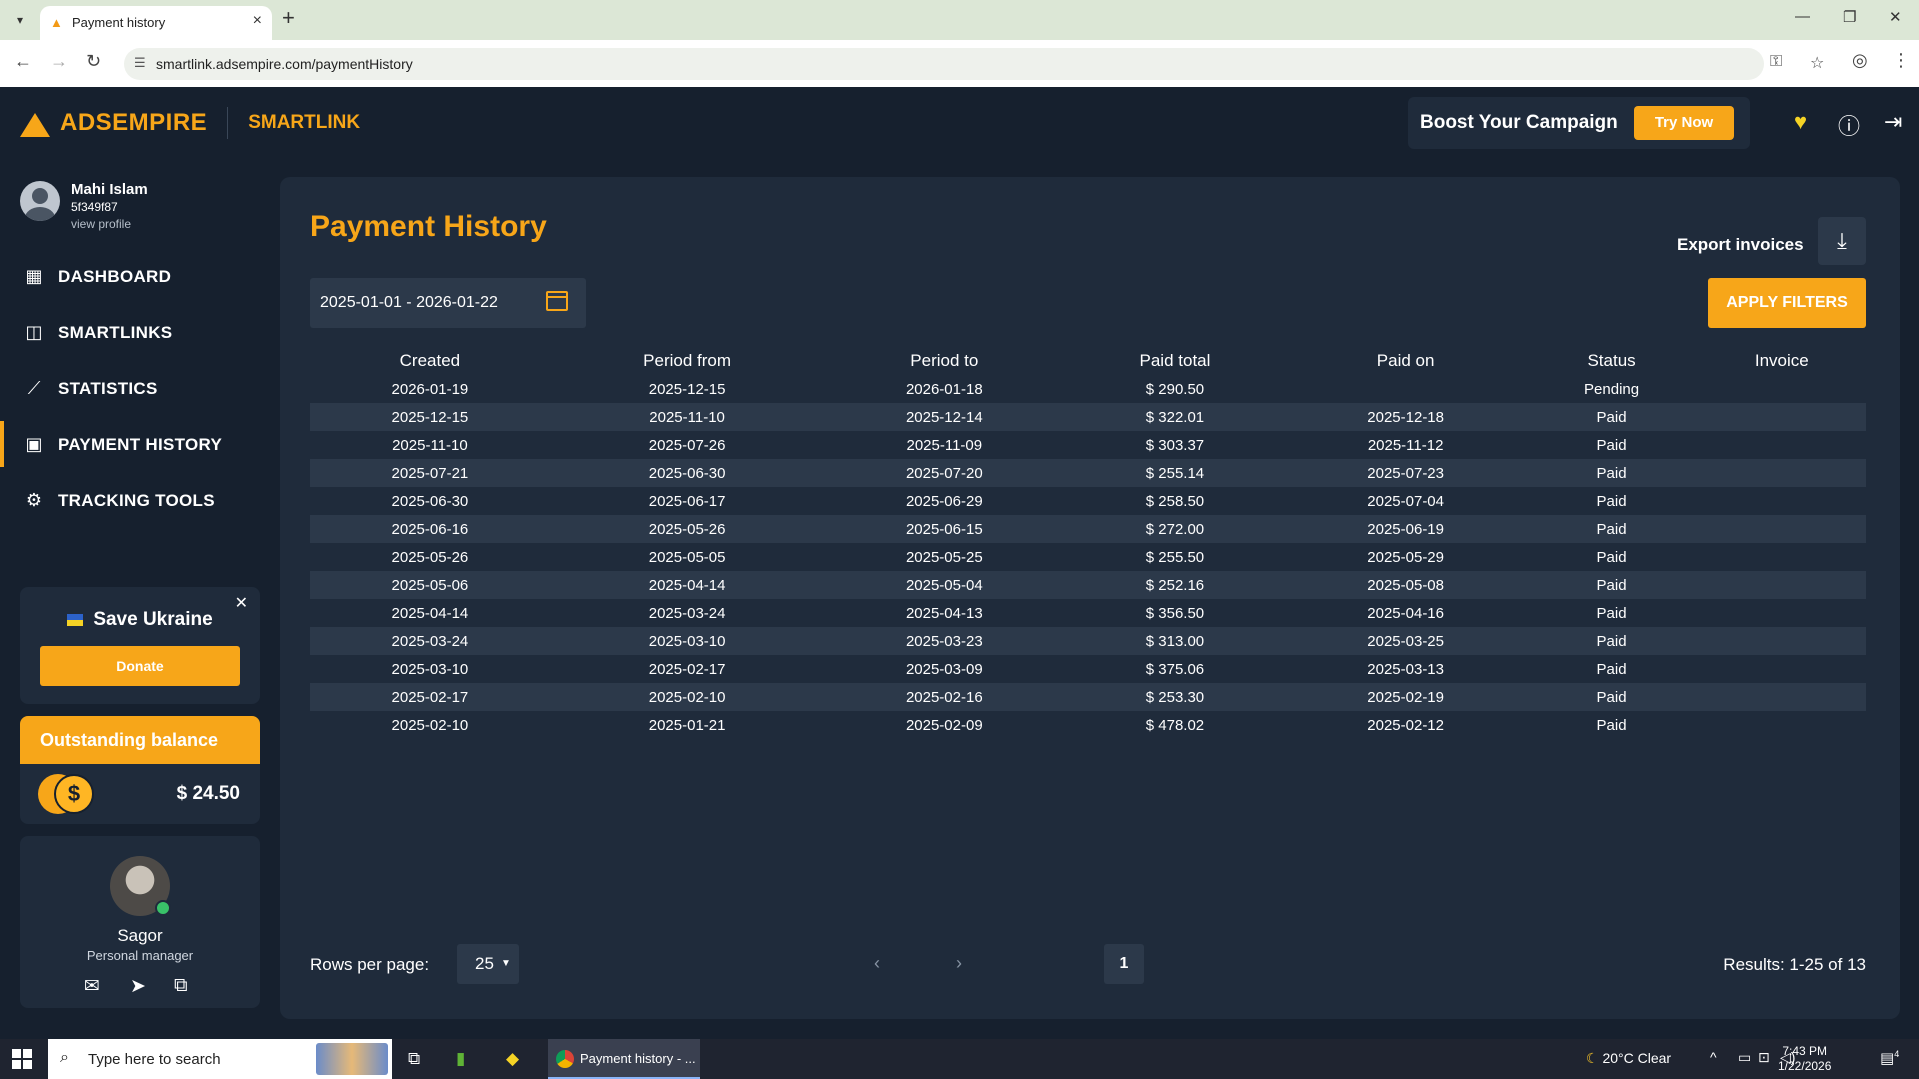 Image resolution: width=1919 pixels, height=1079 pixels. Describe the element at coordinates (944, 725) in the screenshot. I see `table-cell: 2025-02-09` at that location.